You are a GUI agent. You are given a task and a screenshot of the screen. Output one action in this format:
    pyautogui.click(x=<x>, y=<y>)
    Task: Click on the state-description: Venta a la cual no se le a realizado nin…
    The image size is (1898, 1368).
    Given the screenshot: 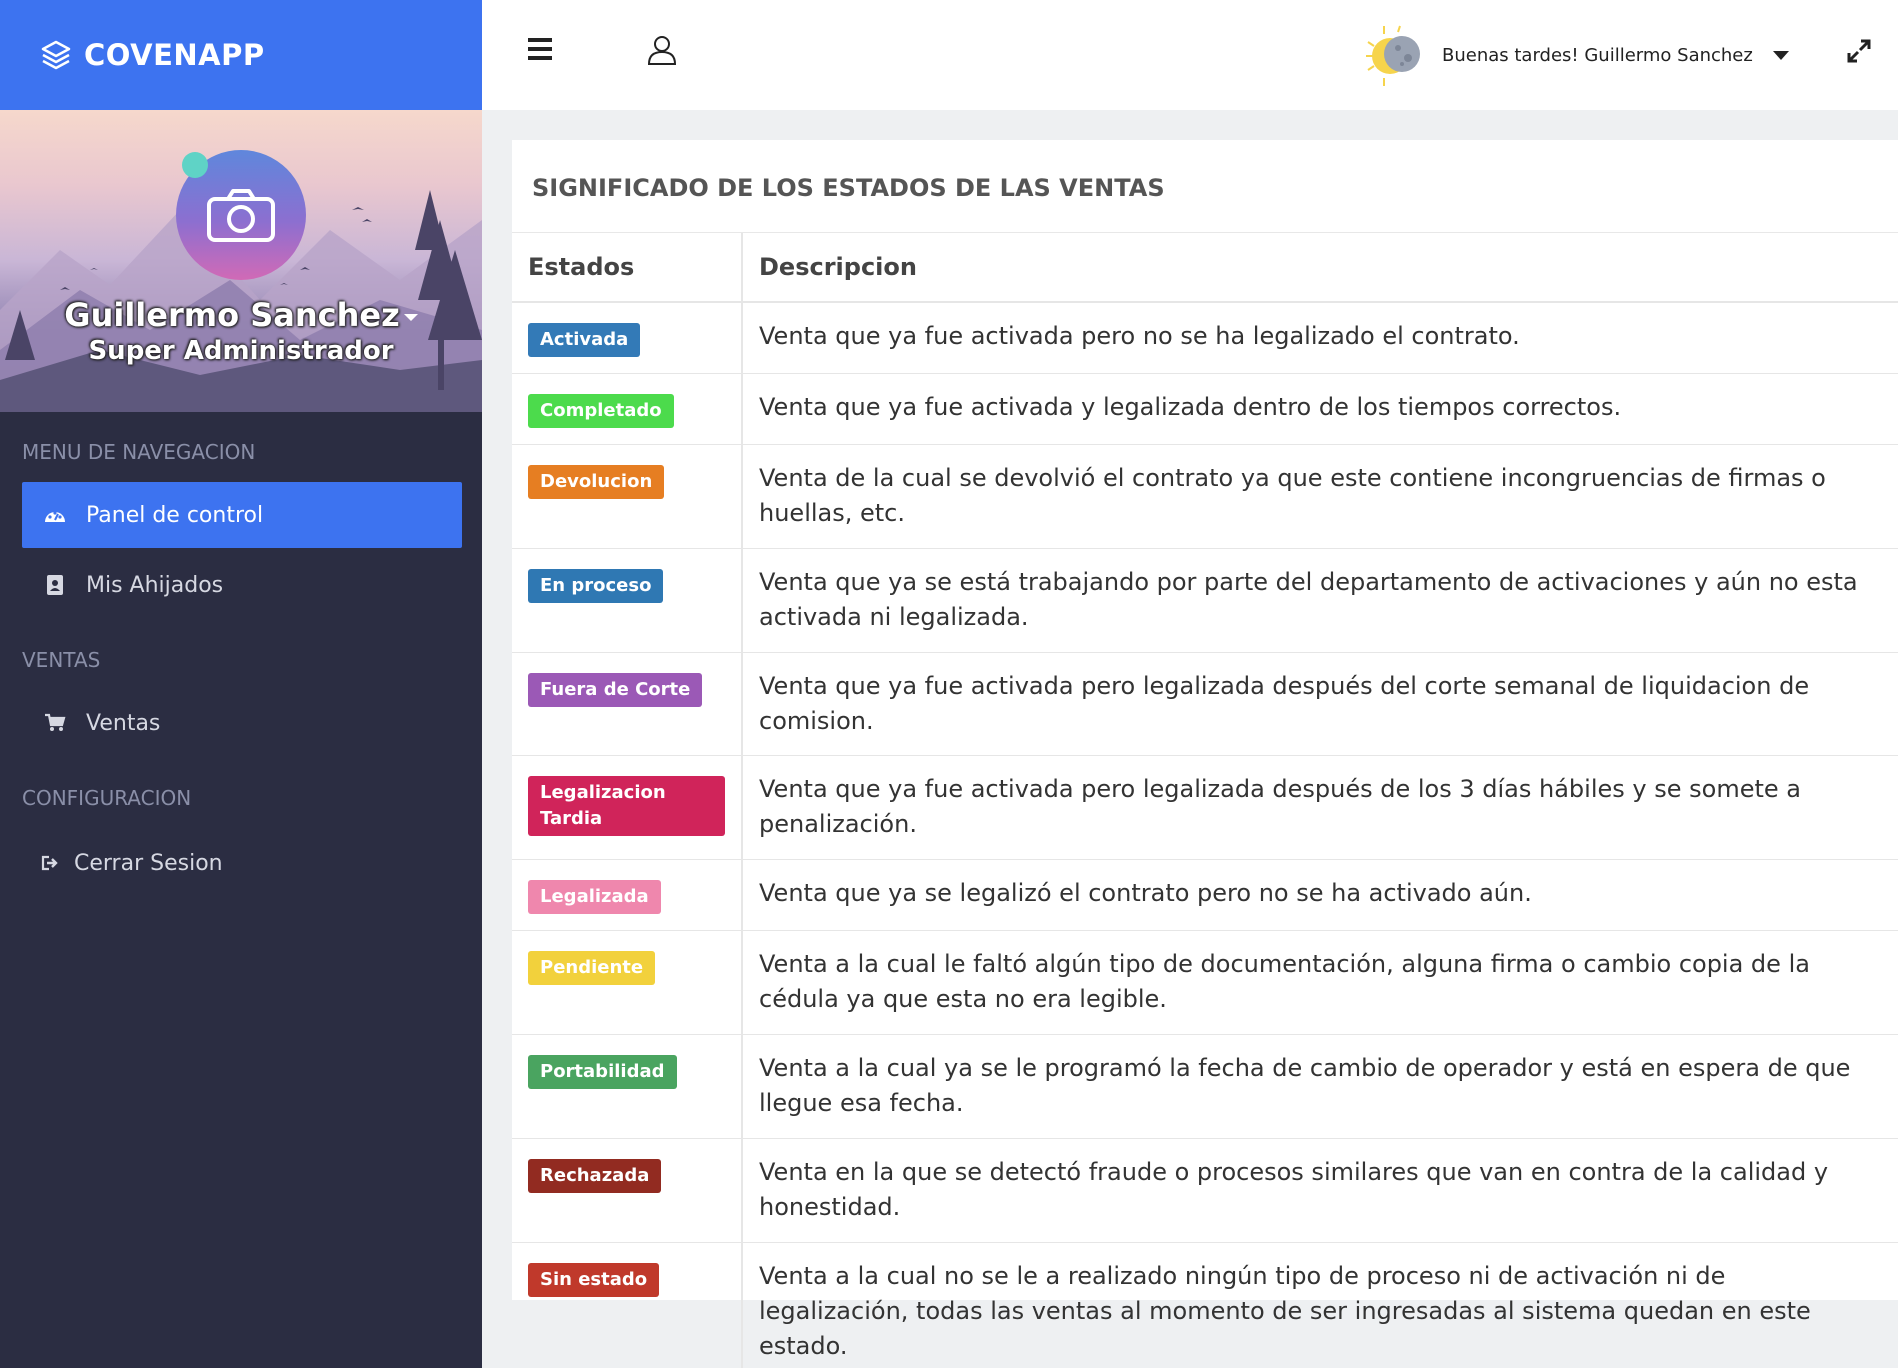 What is the action you would take?
    pyautogui.click(x=1320, y=1305)
    